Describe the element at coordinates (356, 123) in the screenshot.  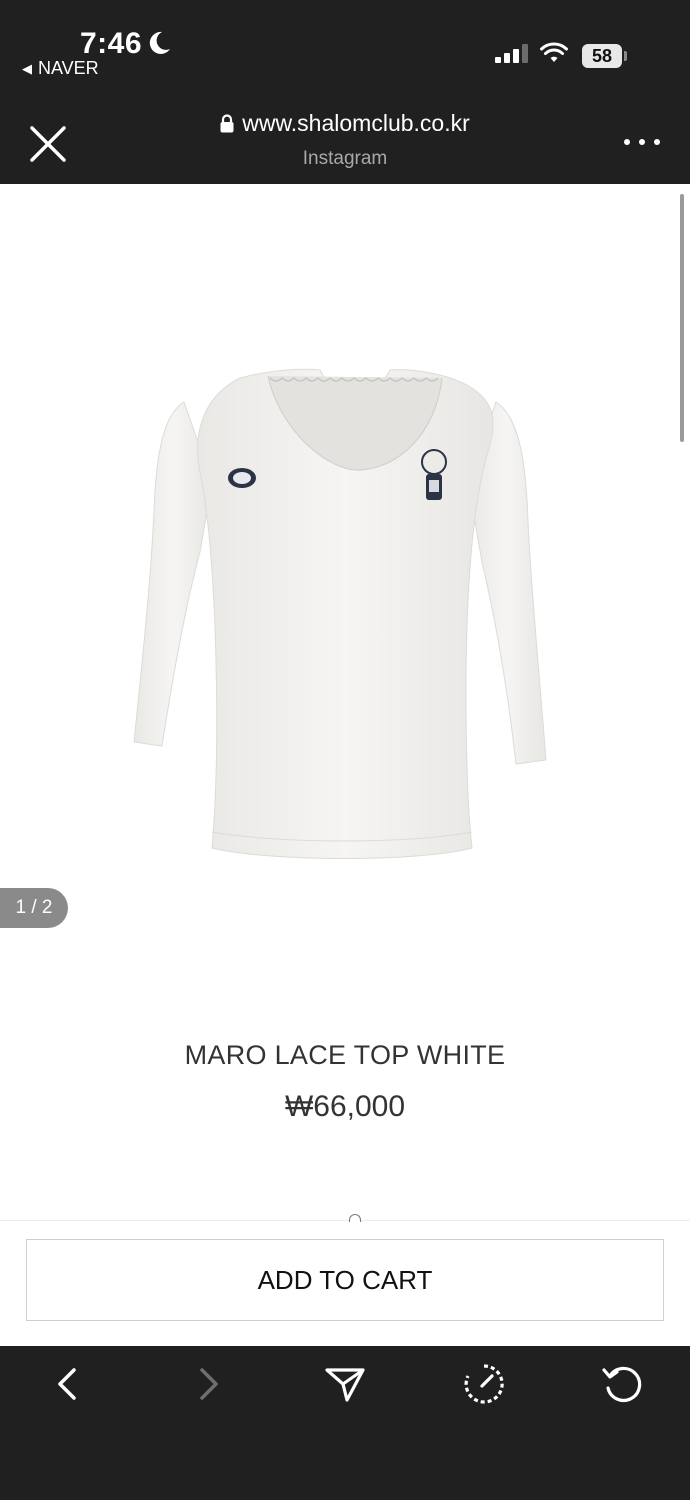
I see `url-text: www.shalomclub.co.kr` at that location.